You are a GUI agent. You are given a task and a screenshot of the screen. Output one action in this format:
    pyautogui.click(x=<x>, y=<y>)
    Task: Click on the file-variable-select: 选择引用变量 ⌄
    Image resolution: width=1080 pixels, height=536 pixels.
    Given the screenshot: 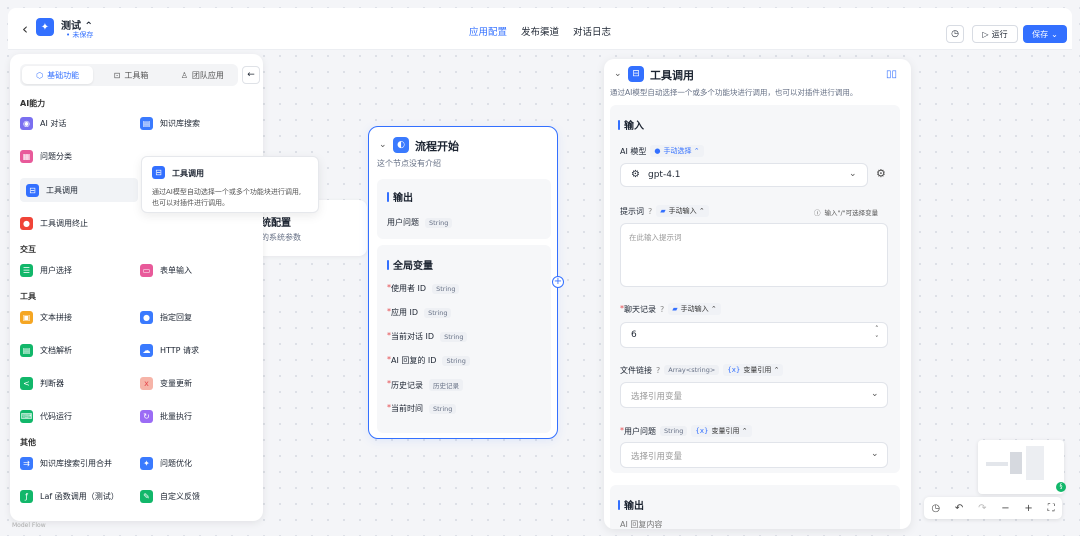 What is the action you would take?
    pyautogui.click(x=754, y=395)
    